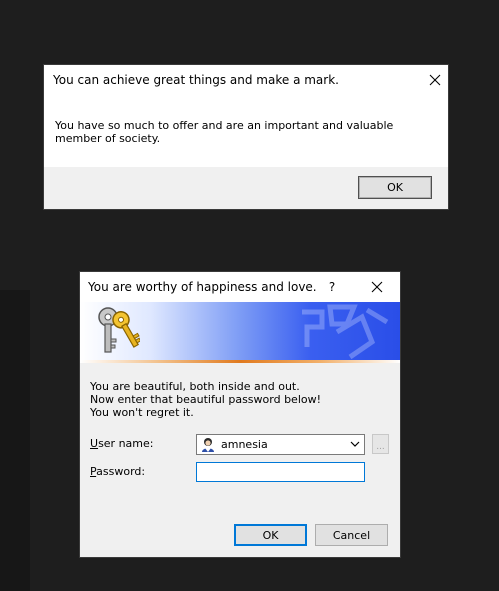 This screenshot has height=591, width=499. I want to click on password-label: Password:, so click(117, 471).